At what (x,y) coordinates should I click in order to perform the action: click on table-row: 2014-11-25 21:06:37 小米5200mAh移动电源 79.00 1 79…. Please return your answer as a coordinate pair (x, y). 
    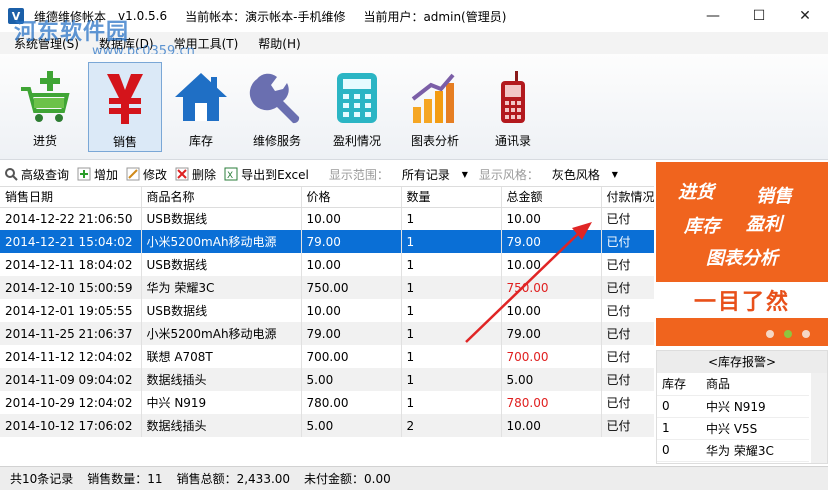
    Looking at the image, I should click on (327, 333).